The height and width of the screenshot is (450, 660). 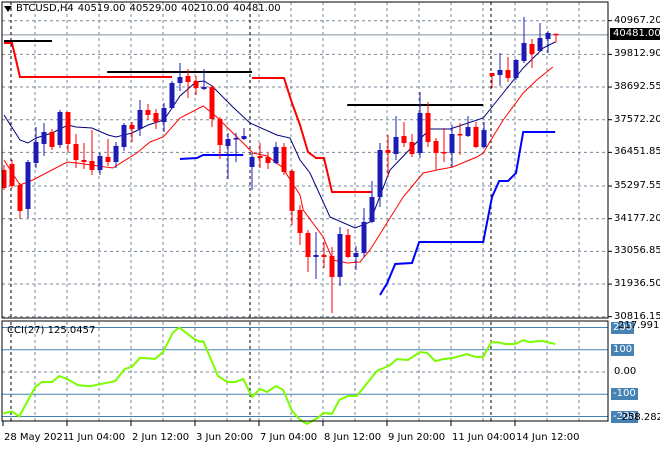 I want to click on close-value: 40481.00, so click(x=256, y=8).